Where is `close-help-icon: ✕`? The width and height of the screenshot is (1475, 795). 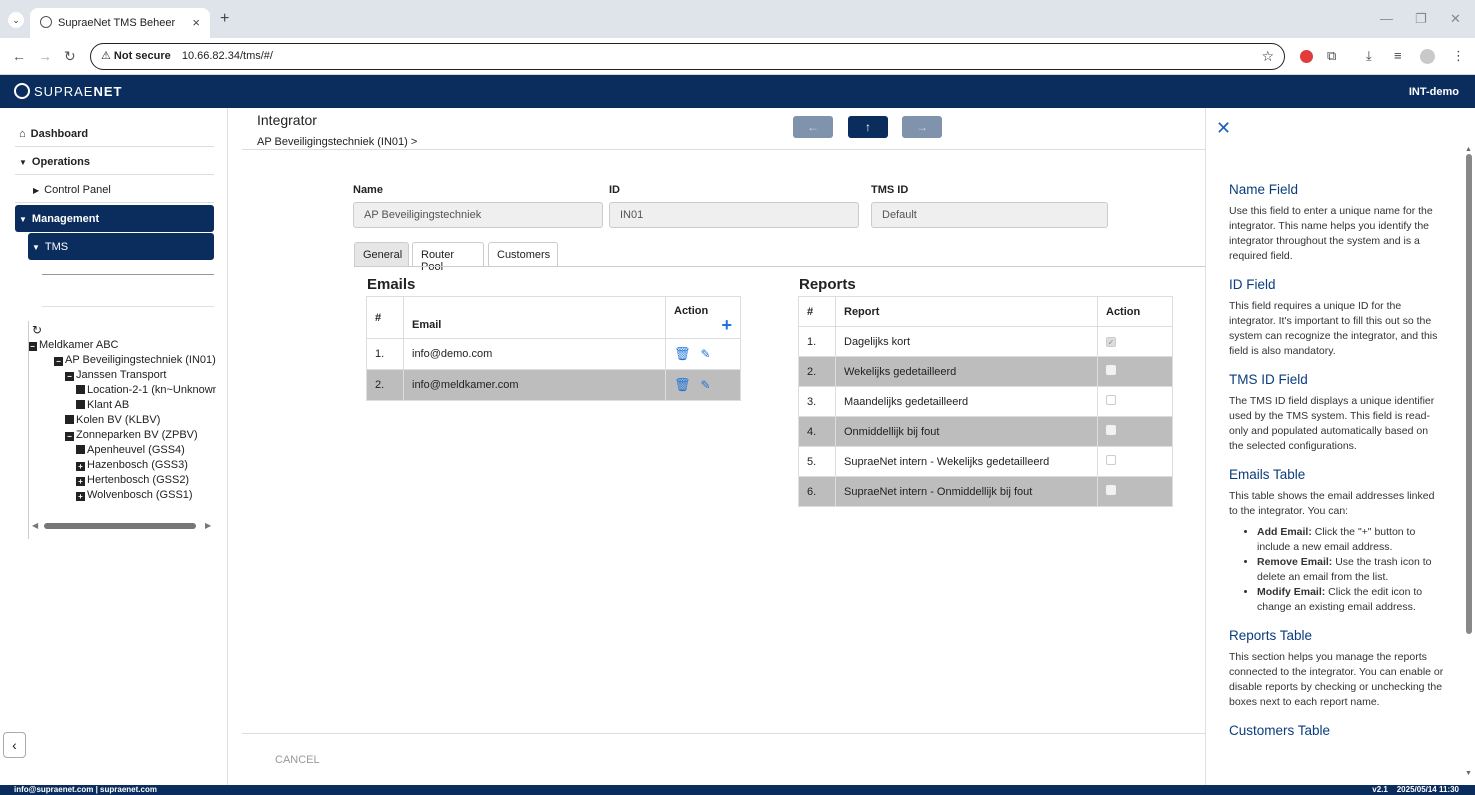 close-help-icon: ✕ is located at coordinates (1223, 128).